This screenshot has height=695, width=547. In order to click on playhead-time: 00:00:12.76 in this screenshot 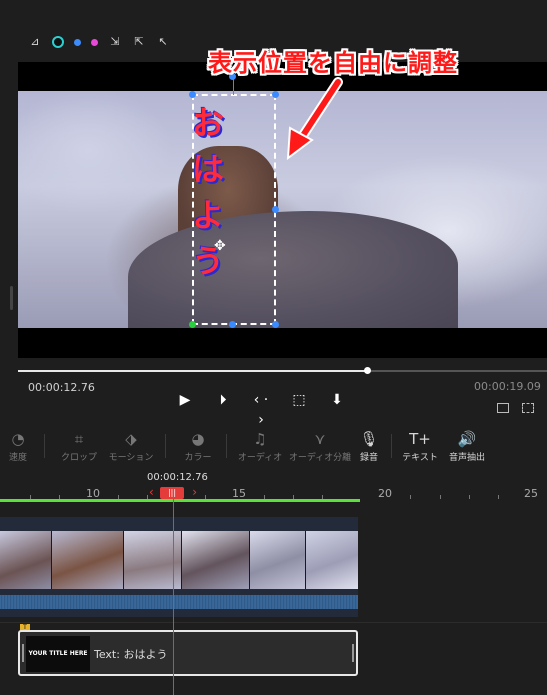, I will do `click(177, 477)`.